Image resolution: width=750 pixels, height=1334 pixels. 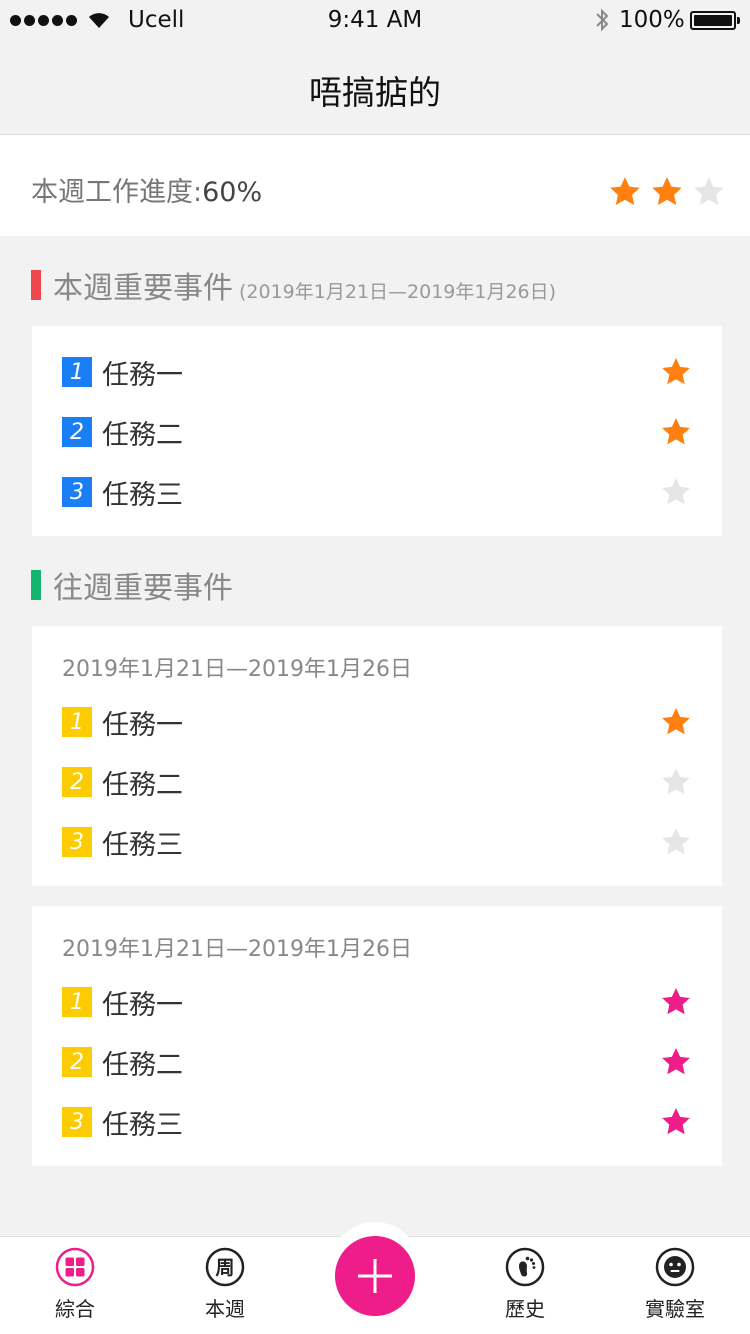 I want to click on grid-icon, so click(x=75, y=1267).